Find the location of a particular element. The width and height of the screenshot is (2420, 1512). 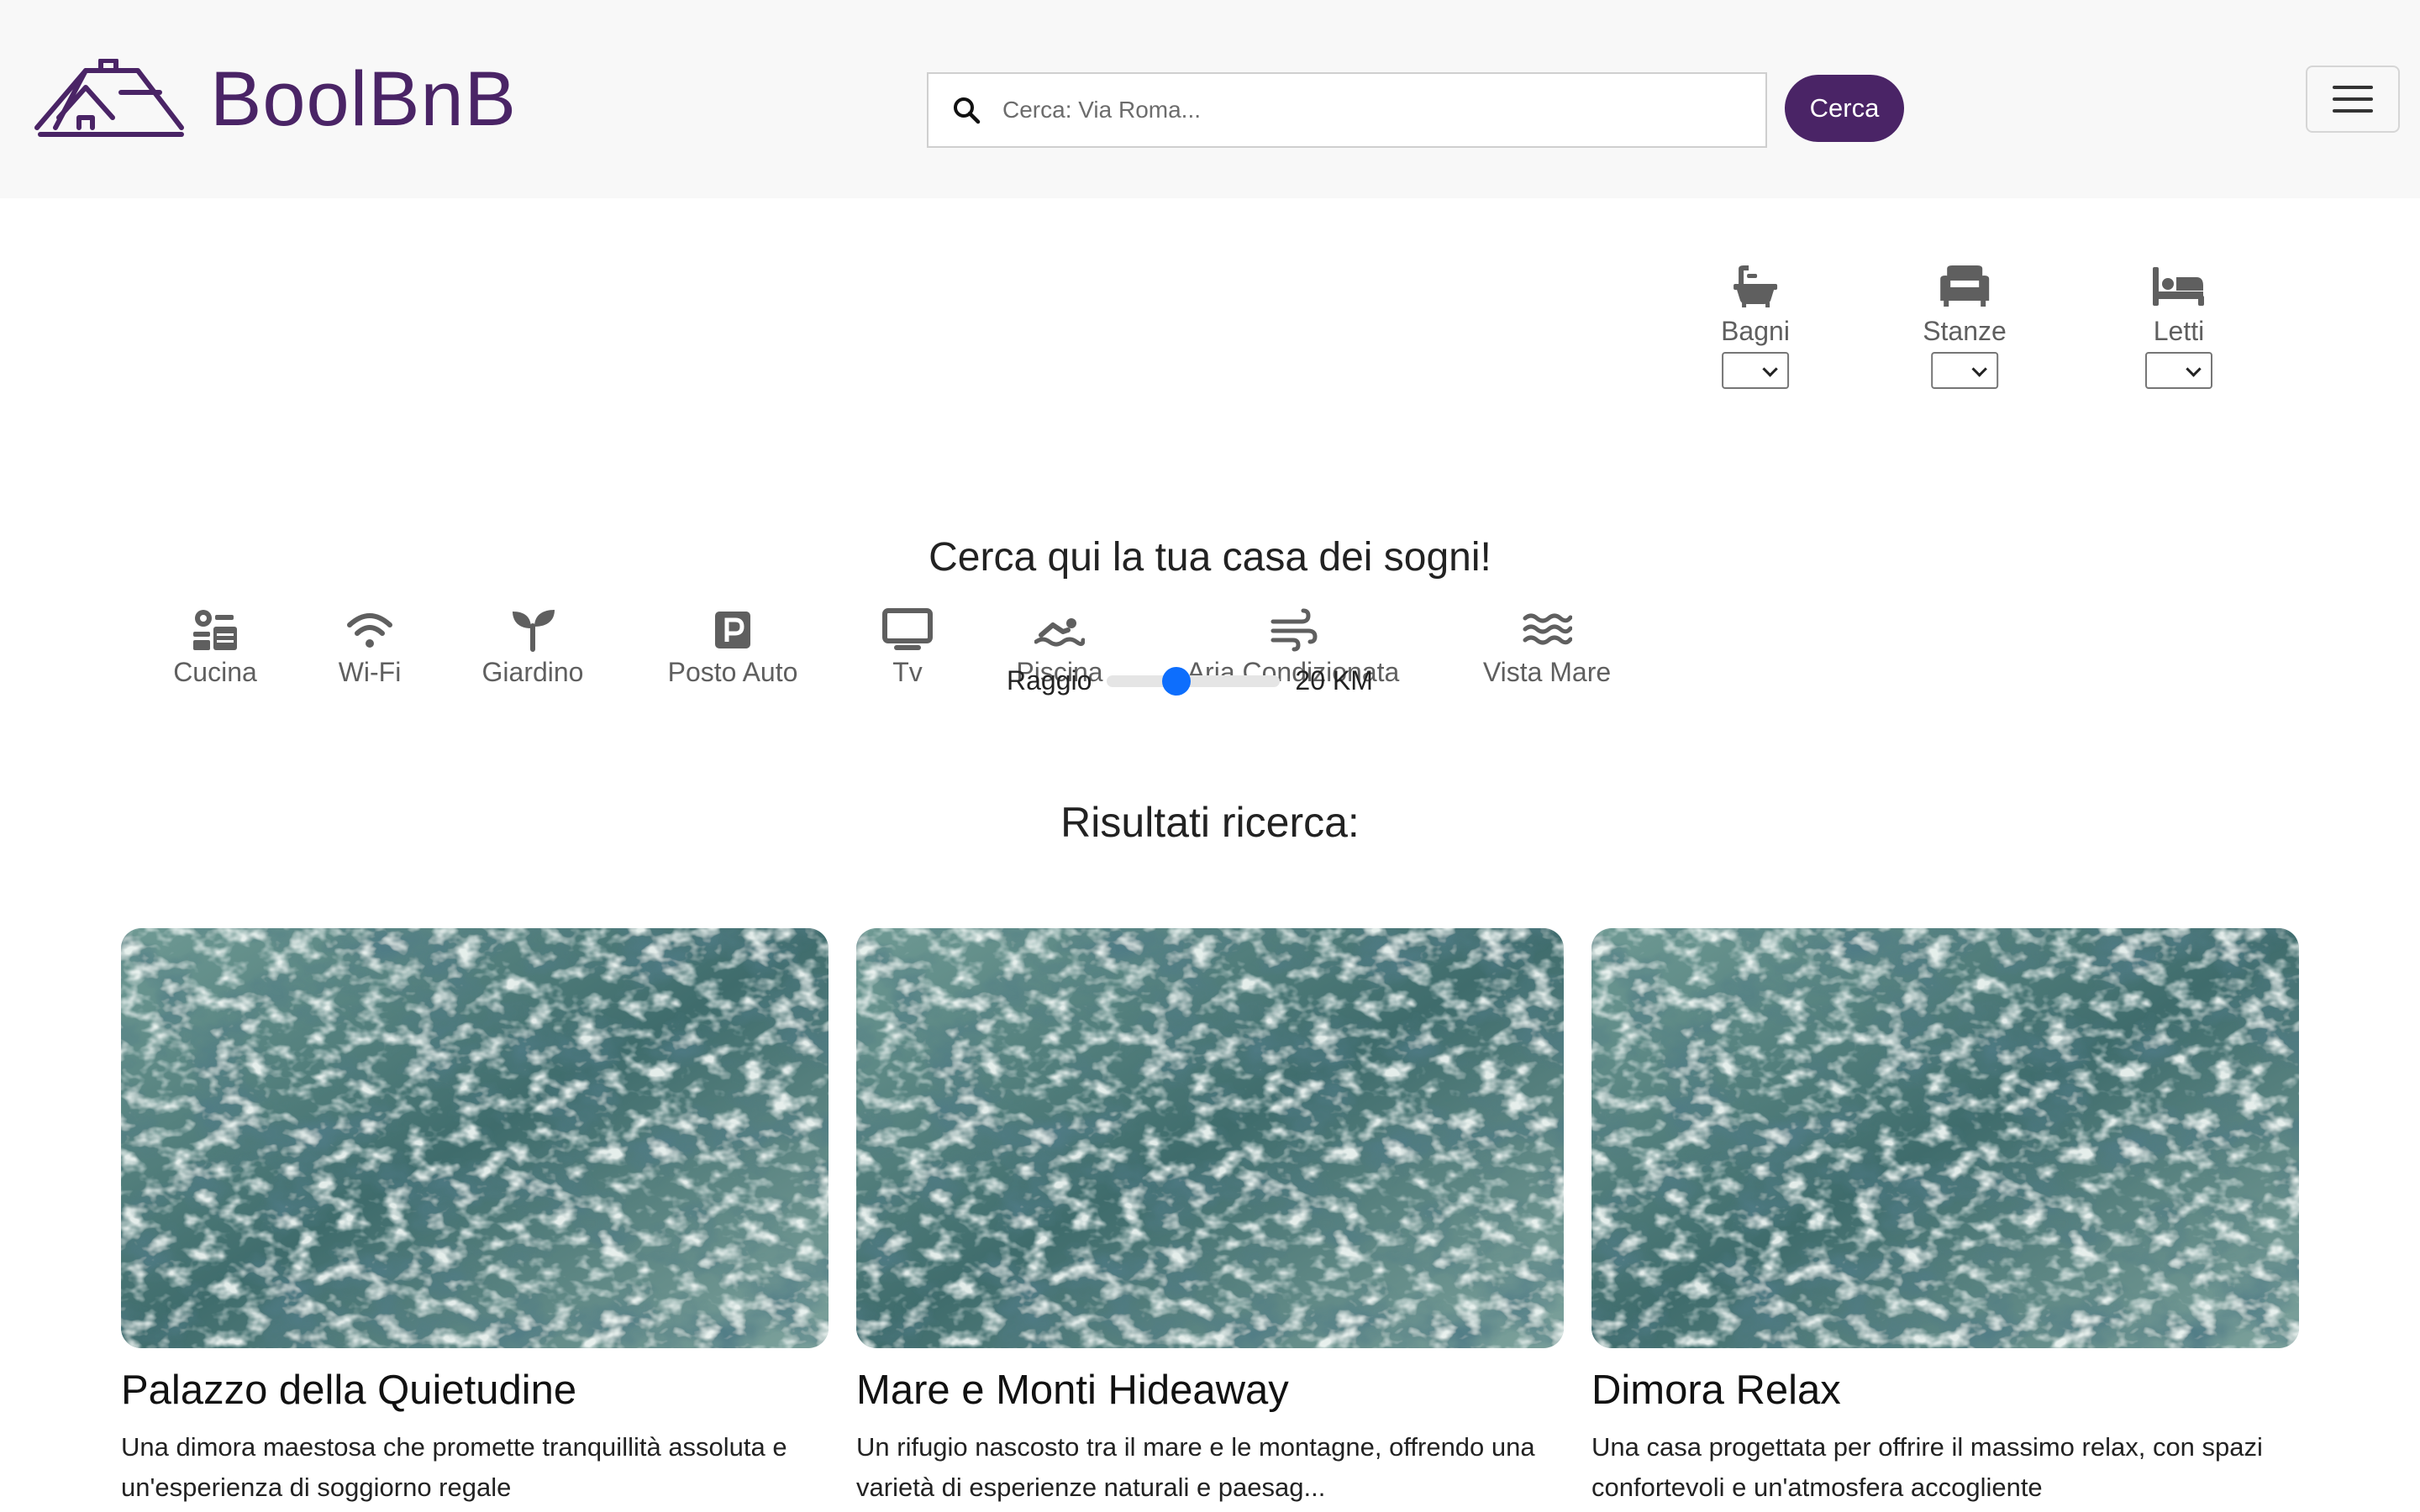

radius-slider-thumb is located at coordinates (1176, 681).